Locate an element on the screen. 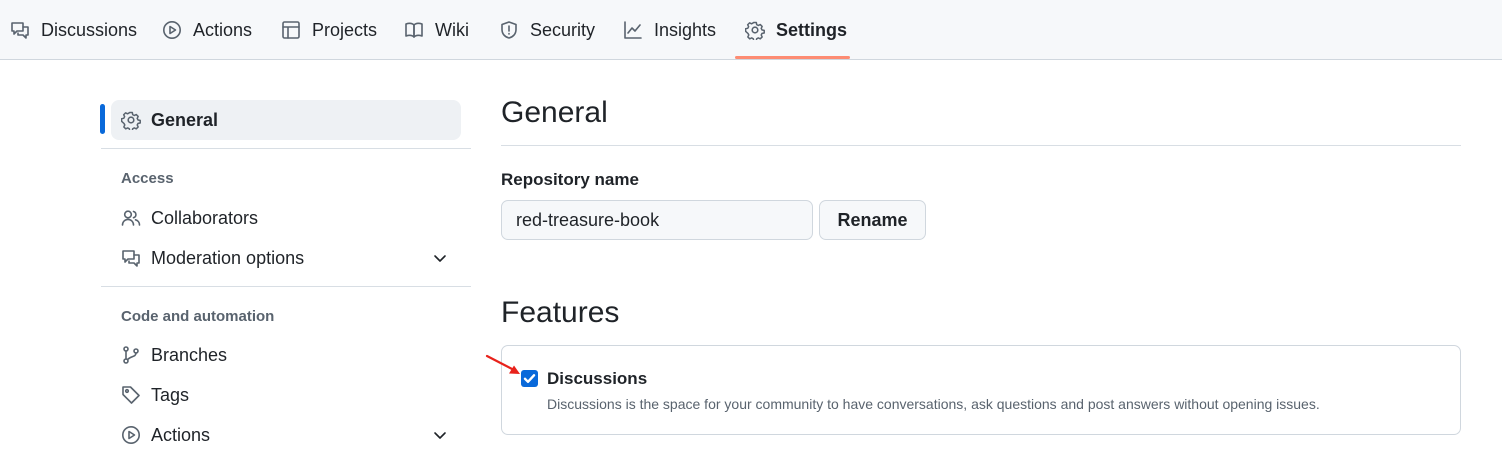 This screenshot has height=461, width=1502. tab-projects: Projects is located at coordinates (329, 30).